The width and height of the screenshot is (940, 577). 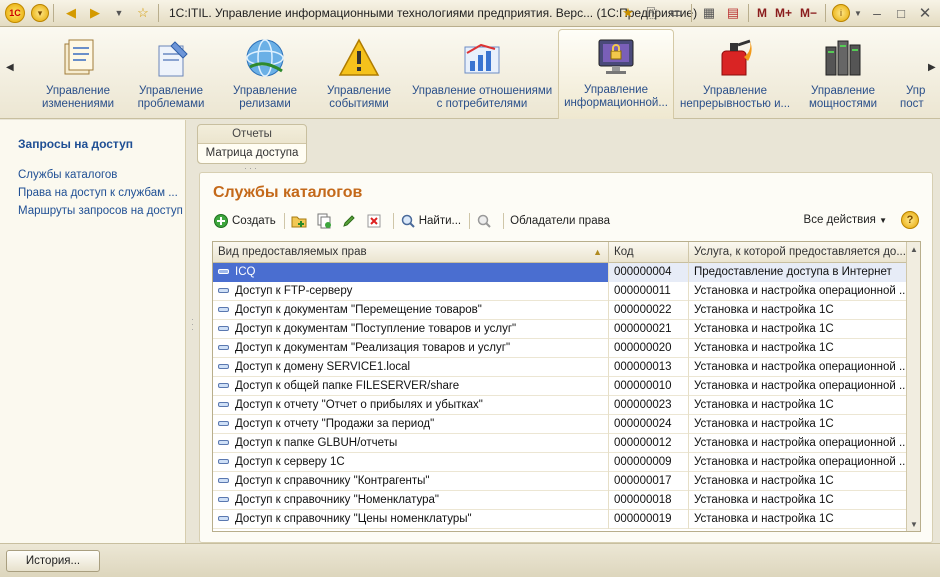 What do you see at coordinates (858, 13) in the screenshot?
I see `info-dropdown-icon: ▼` at bounding box center [858, 13].